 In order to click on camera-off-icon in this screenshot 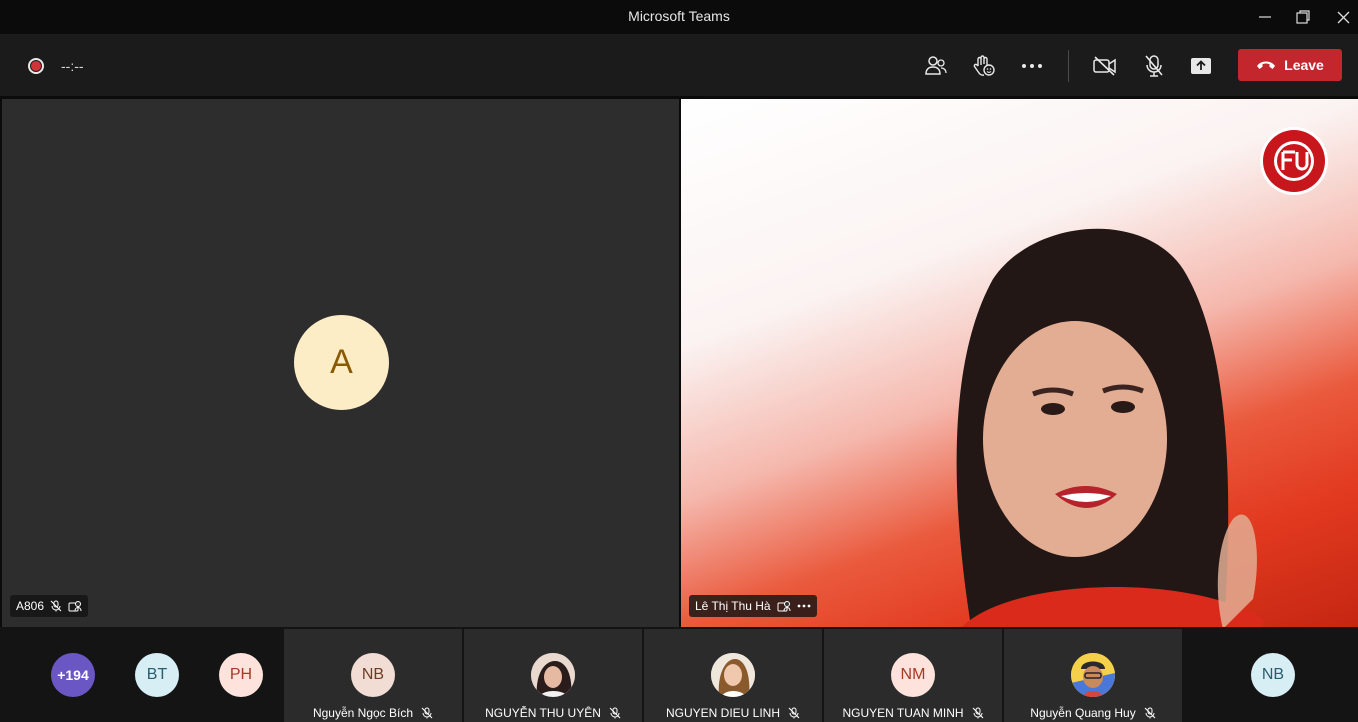, I will do `click(1104, 66)`.